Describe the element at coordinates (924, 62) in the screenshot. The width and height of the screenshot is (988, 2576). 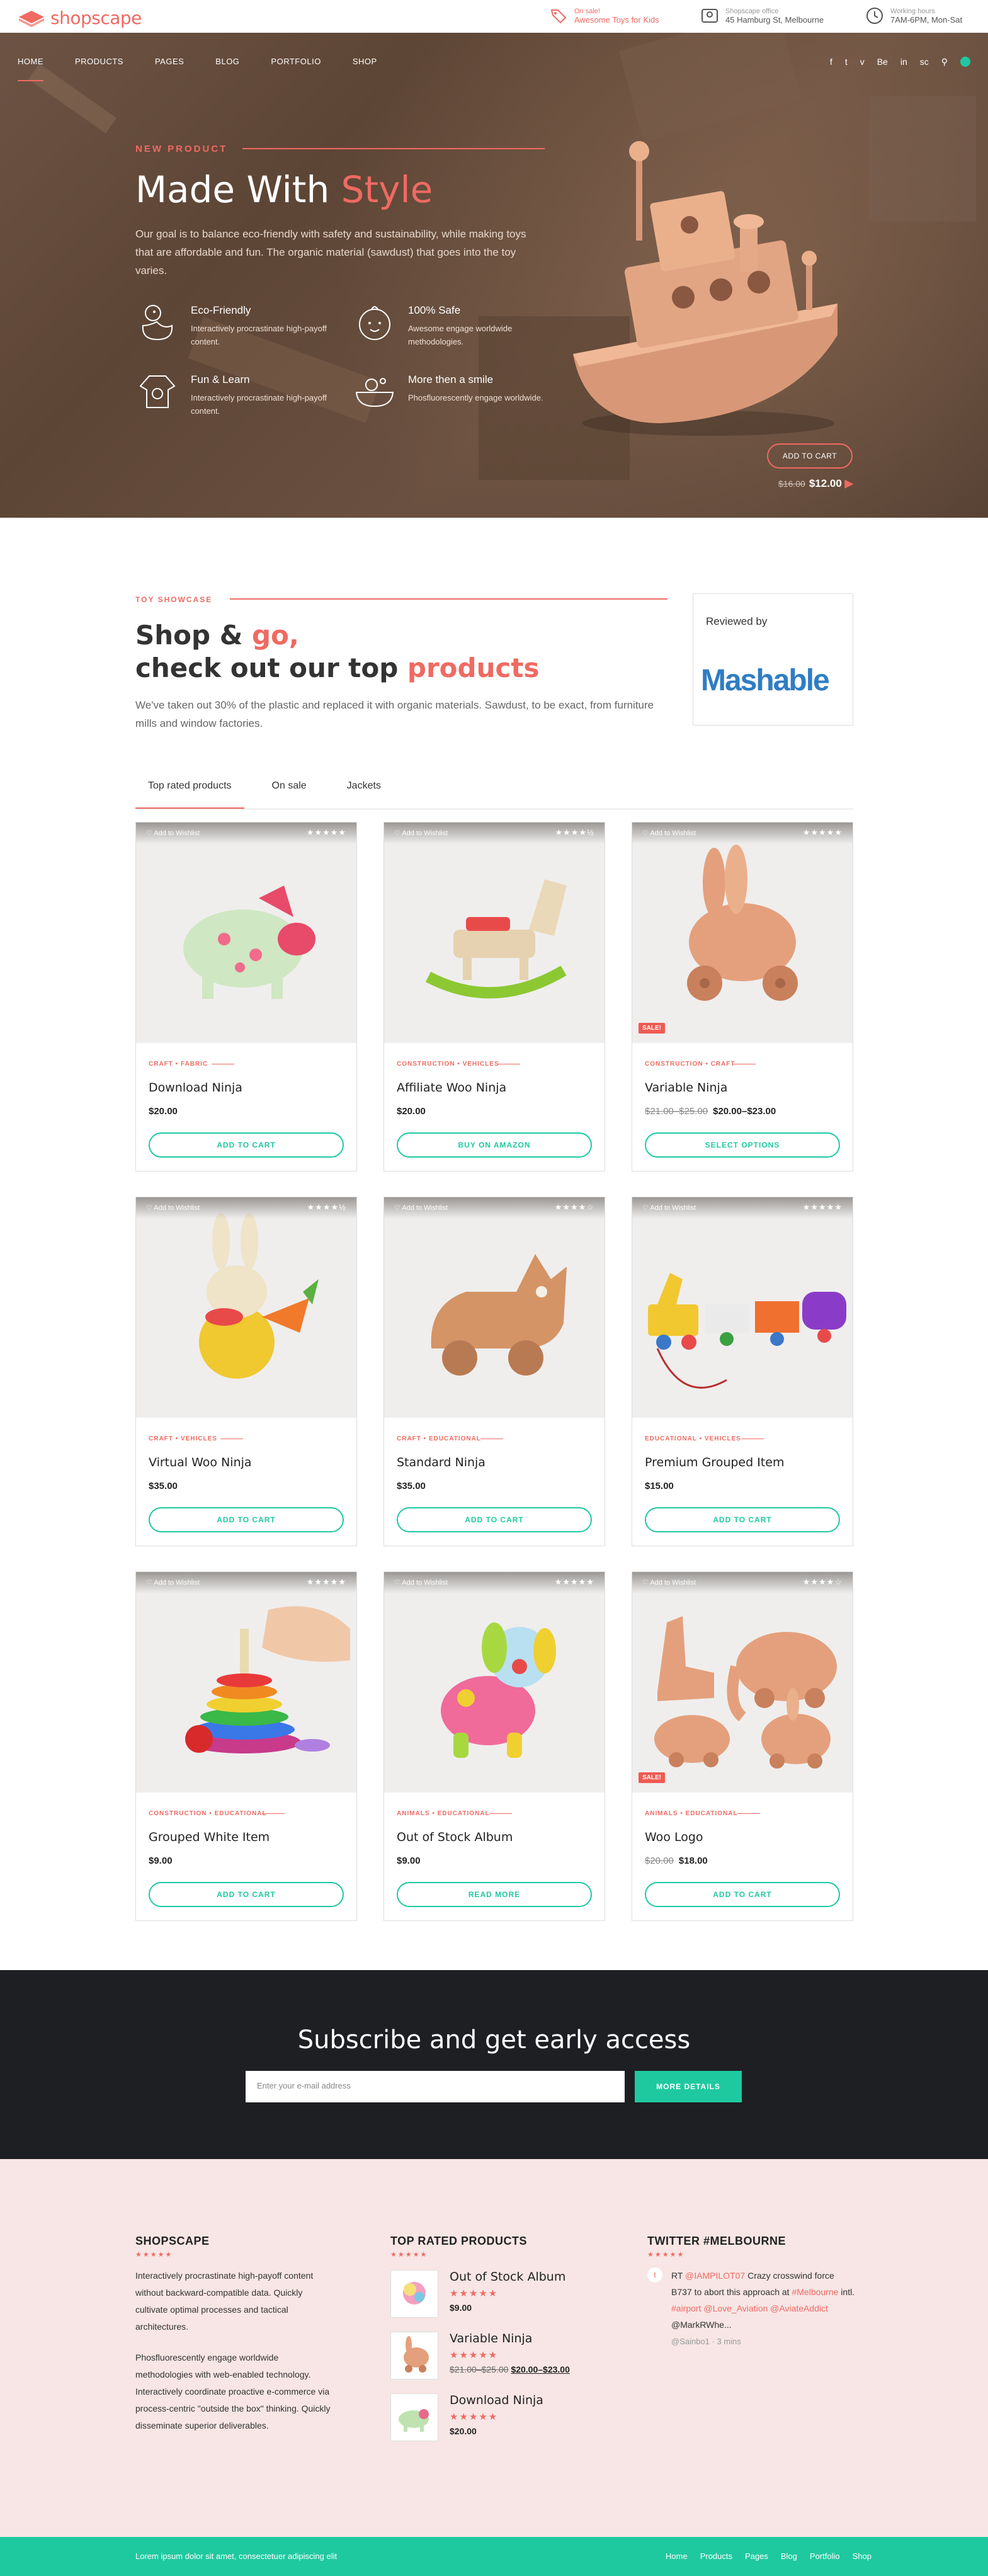
I see `soundcloud-icon: sc` at that location.